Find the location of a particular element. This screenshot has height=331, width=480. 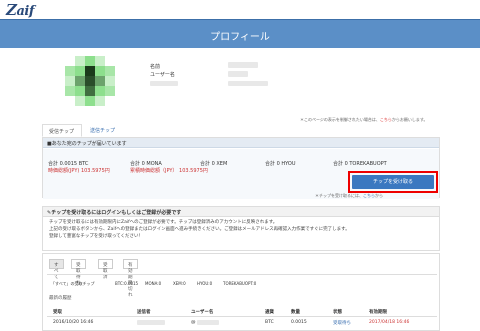

row-currency: BTC is located at coordinates (269, 322).